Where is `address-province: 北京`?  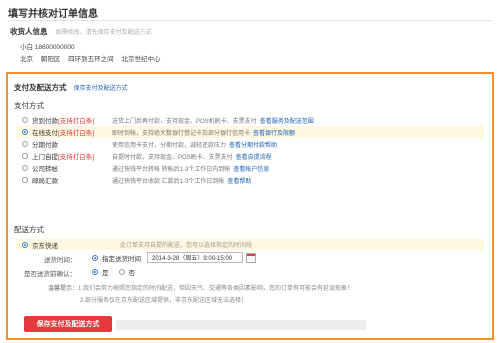 address-province: 北京 is located at coordinates (26, 59).